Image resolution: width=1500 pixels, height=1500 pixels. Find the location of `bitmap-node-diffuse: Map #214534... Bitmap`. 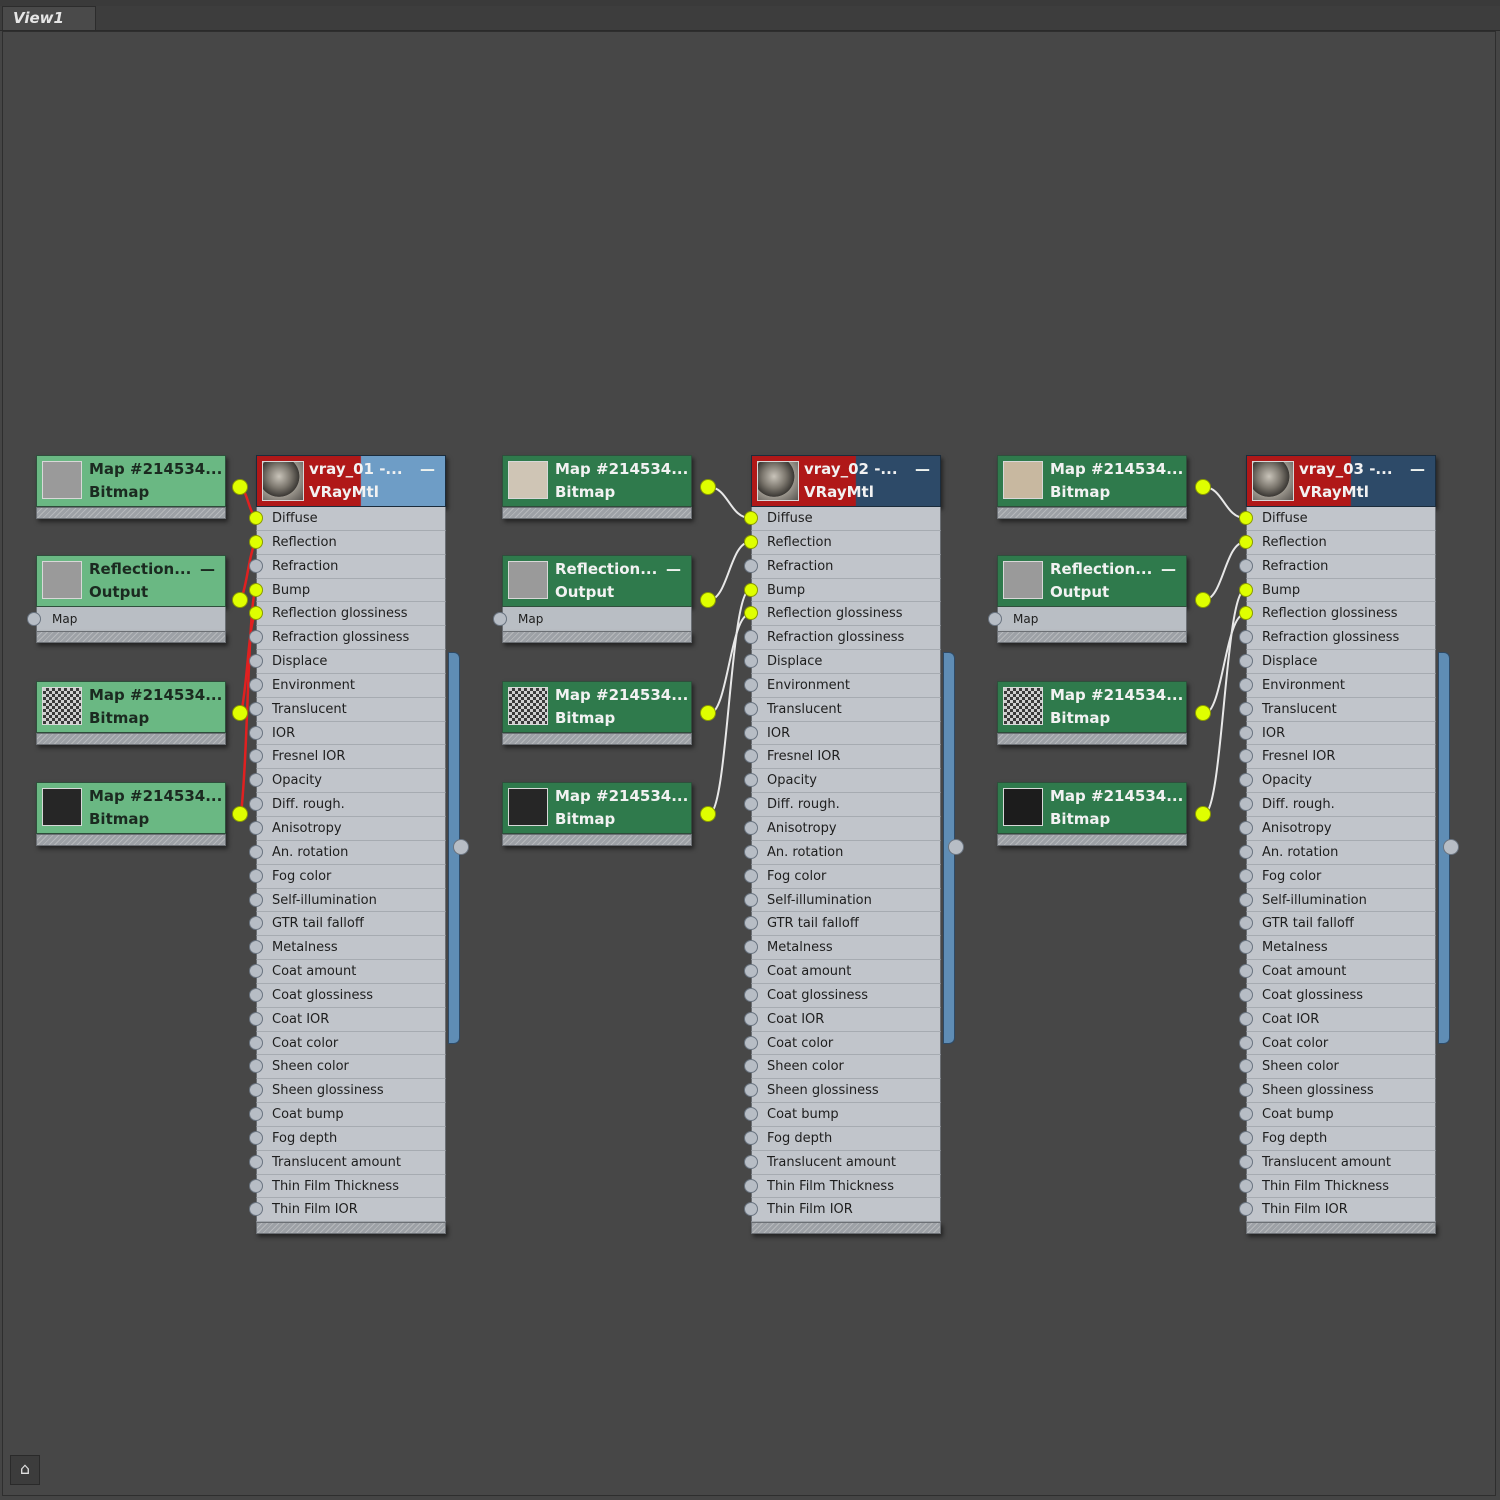

bitmap-node-diffuse: Map #214534... Bitmap is located at coordinates (1104, 487).